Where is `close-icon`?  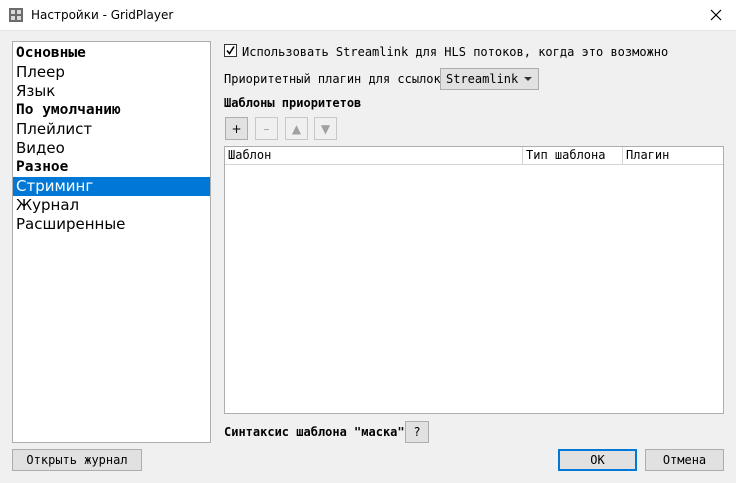
close-icon is located at coordinates (716, 15).